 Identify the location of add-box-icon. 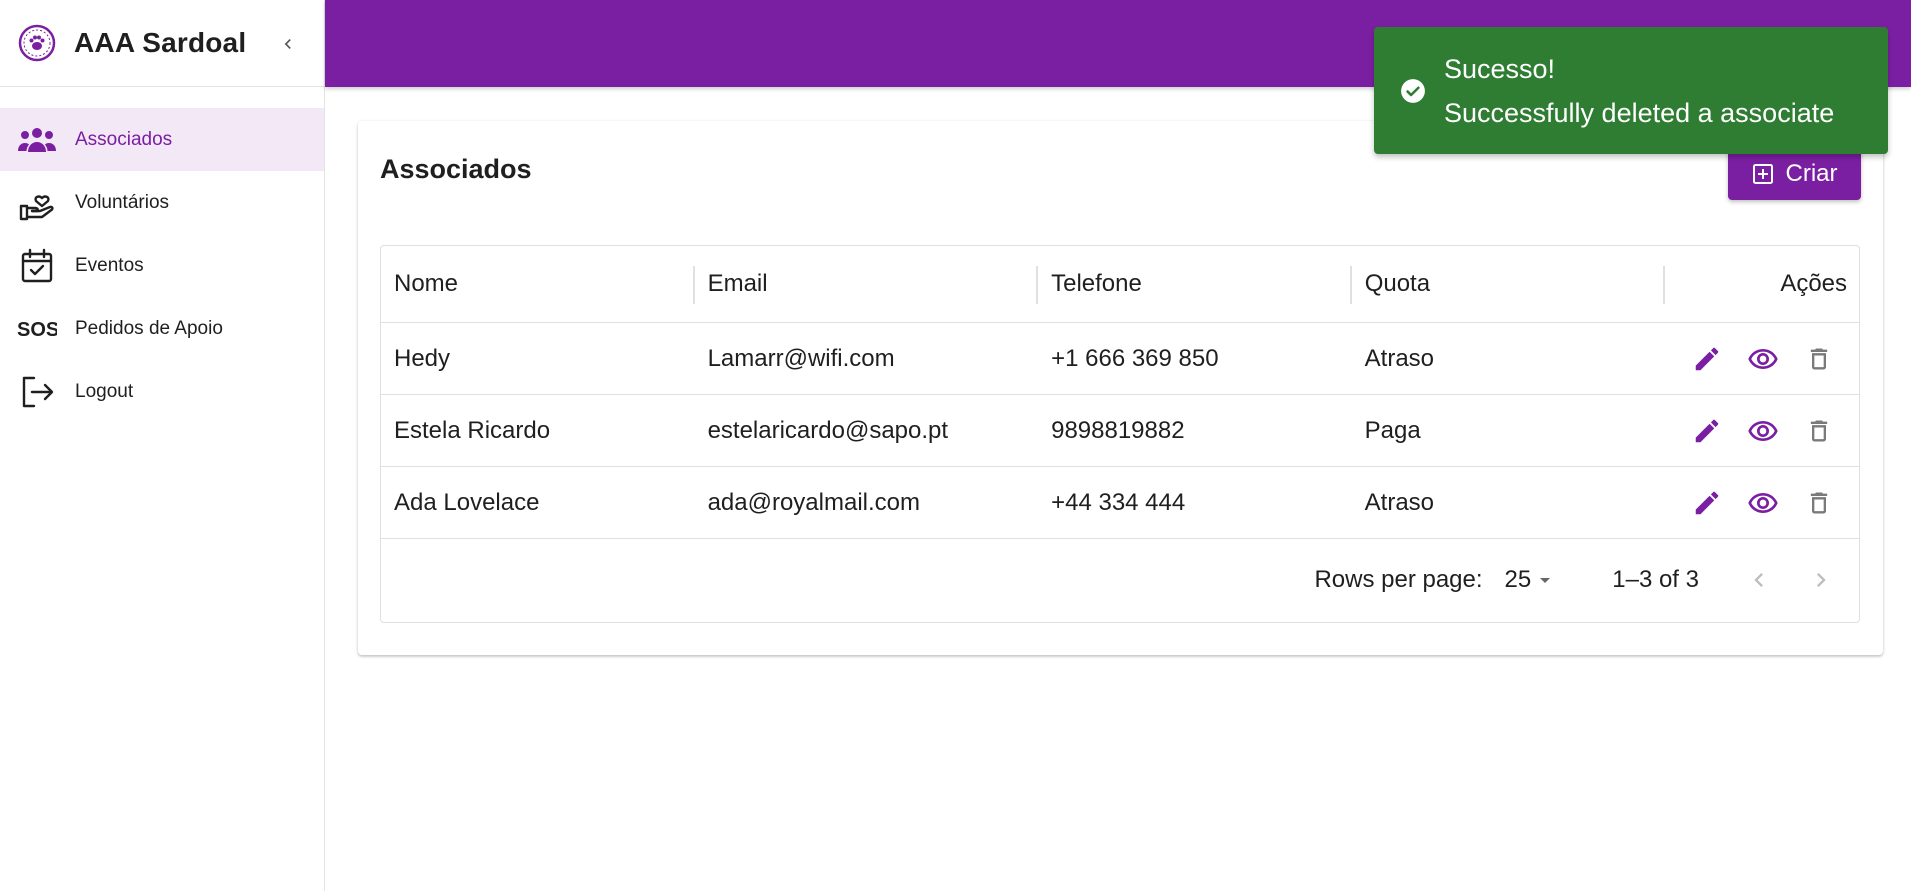
(1762, 174).